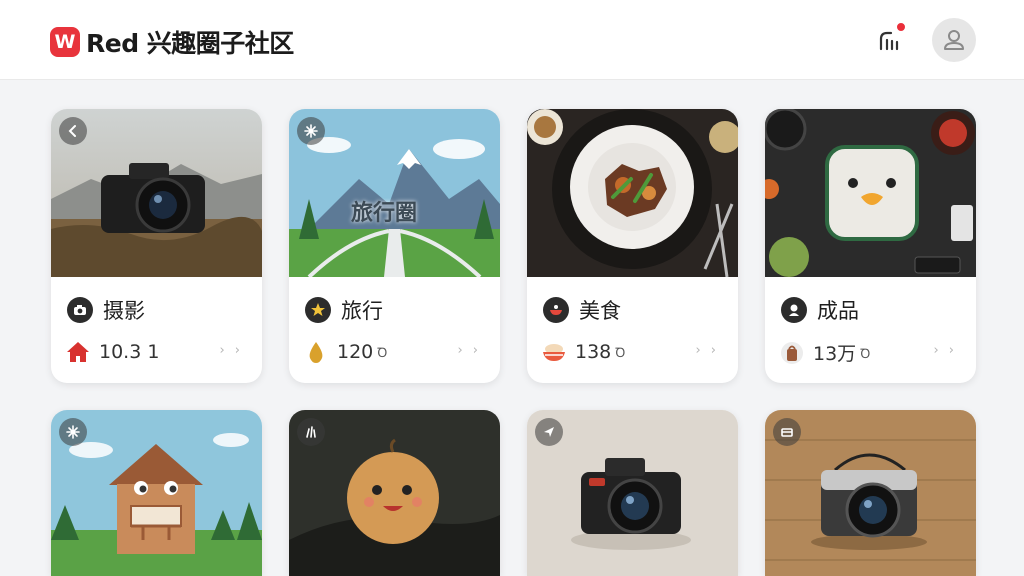 This screenshot has height=576, width=1024. What do you see at coordinates (872, 352) in the screenshot?
I see `stats-row: 13万 Ꝺ › ›` at bounding box center [872, 352].